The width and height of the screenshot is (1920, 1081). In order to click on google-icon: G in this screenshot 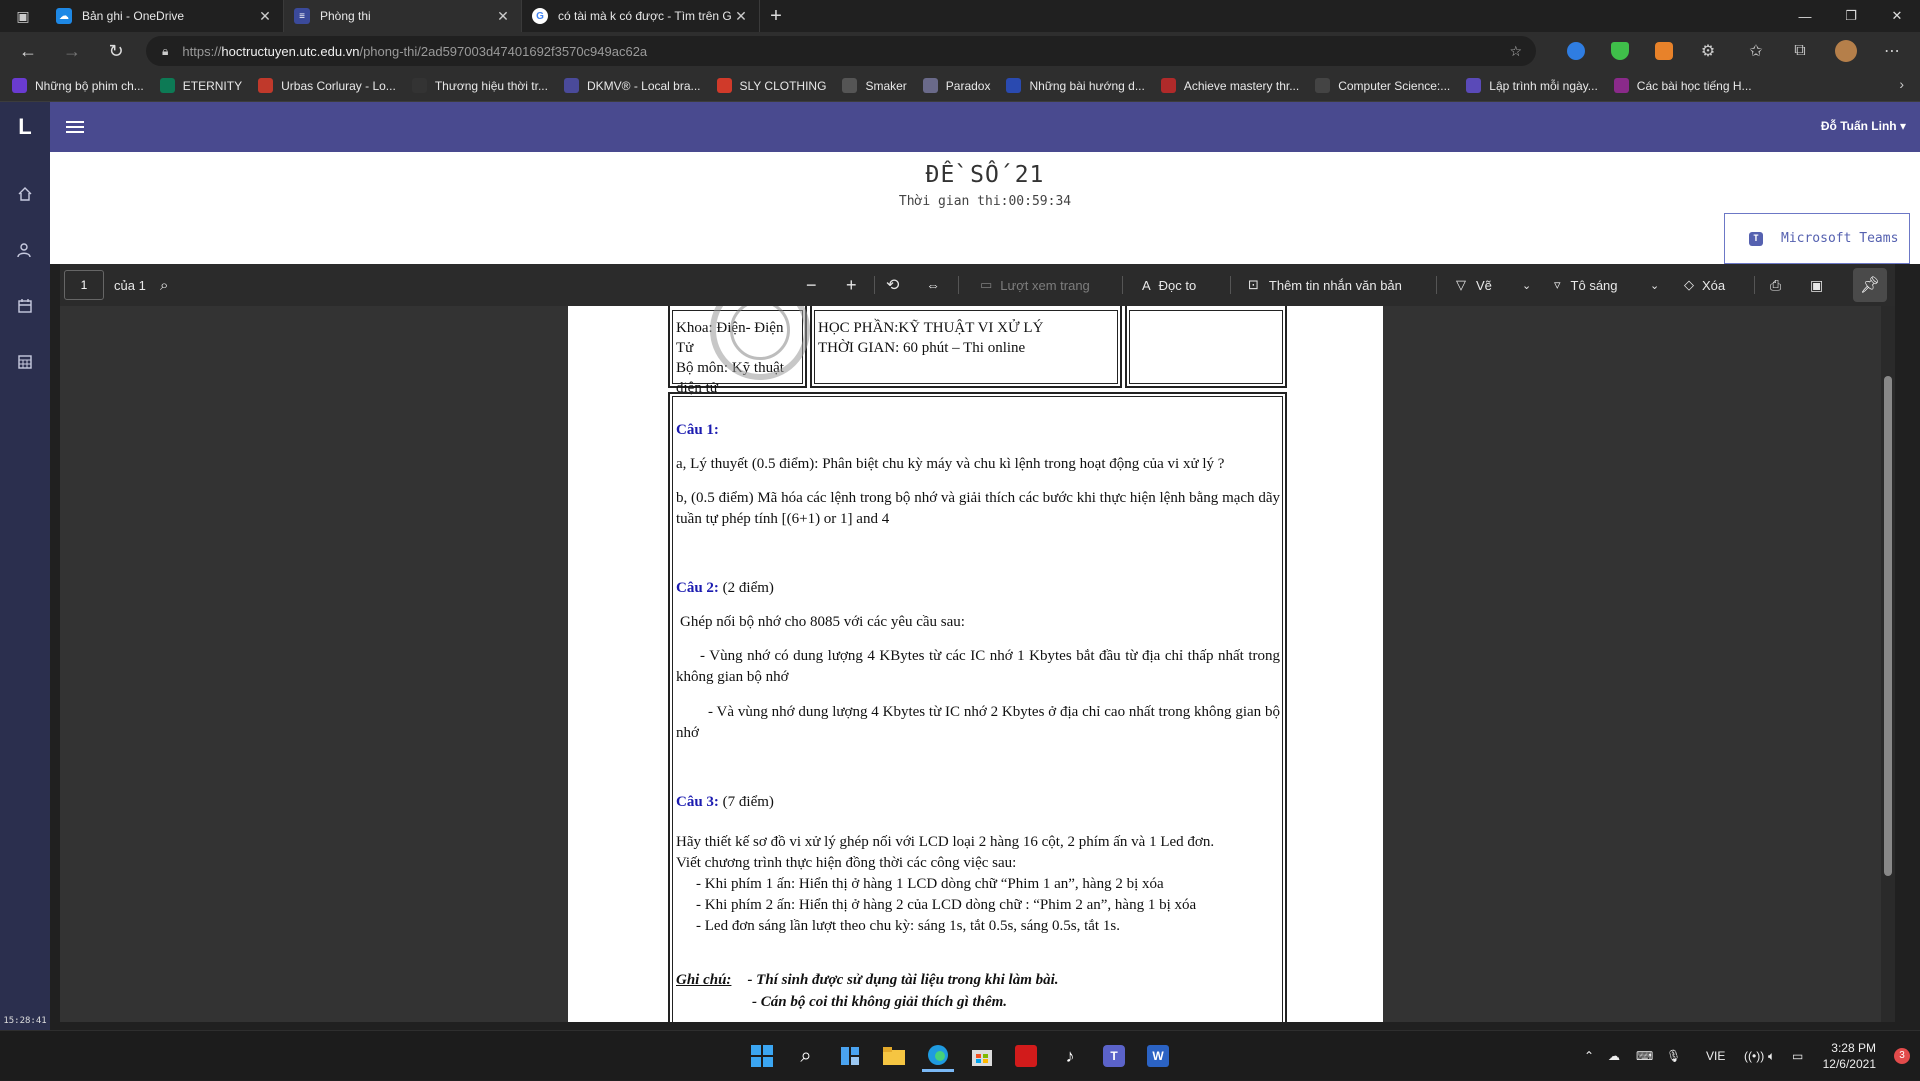, I will do `click(540, 16)`.